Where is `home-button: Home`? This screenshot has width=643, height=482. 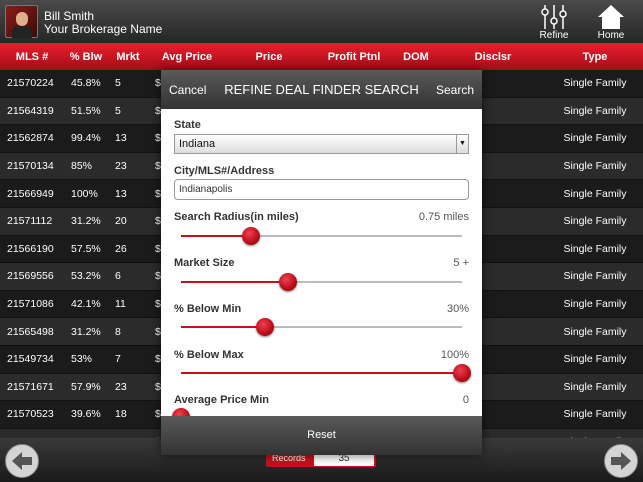
home-button: Home is located at coordinates (611, 22).